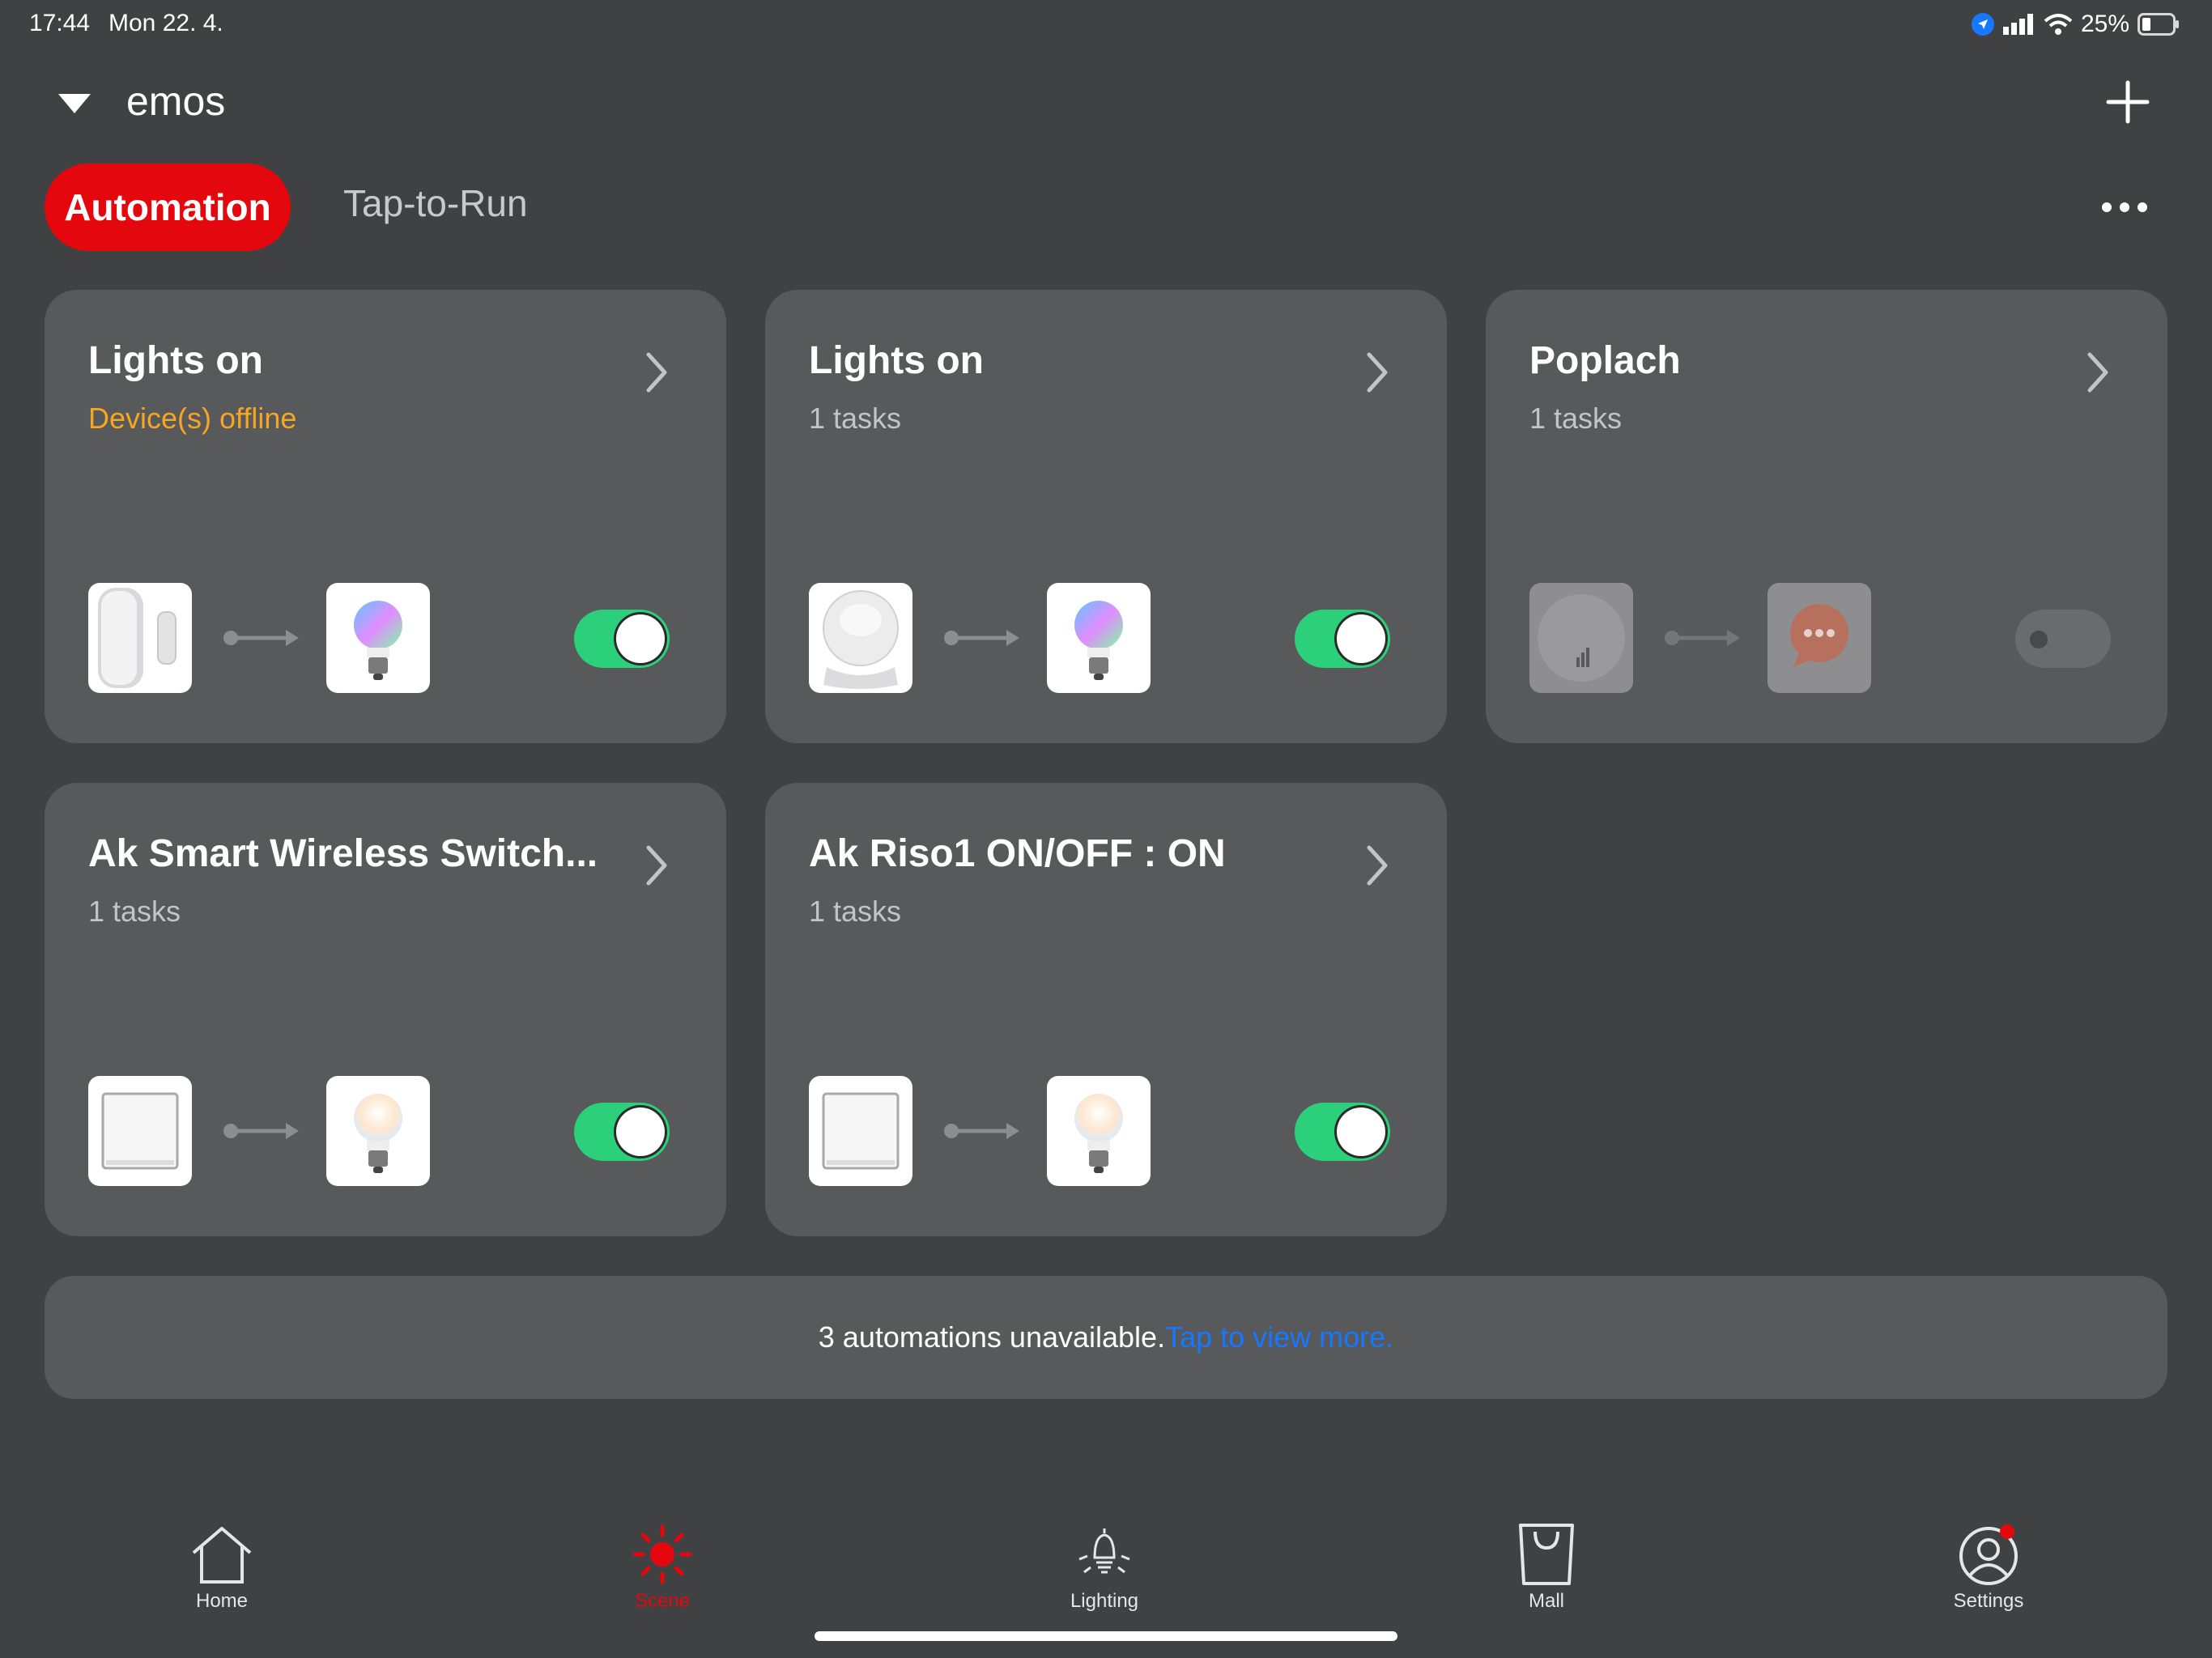 The width and height of the screenshot is (2212, 1658). What do you see at coordinates (662, 1601) in the screenshot?
I see `nav-scene-label: Scene` at bounding box center [662, 1601].